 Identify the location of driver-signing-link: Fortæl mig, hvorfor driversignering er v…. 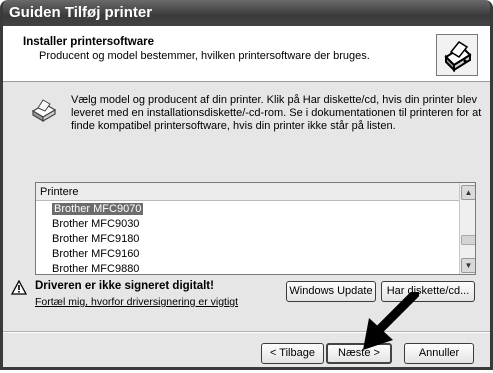
(136, 302).